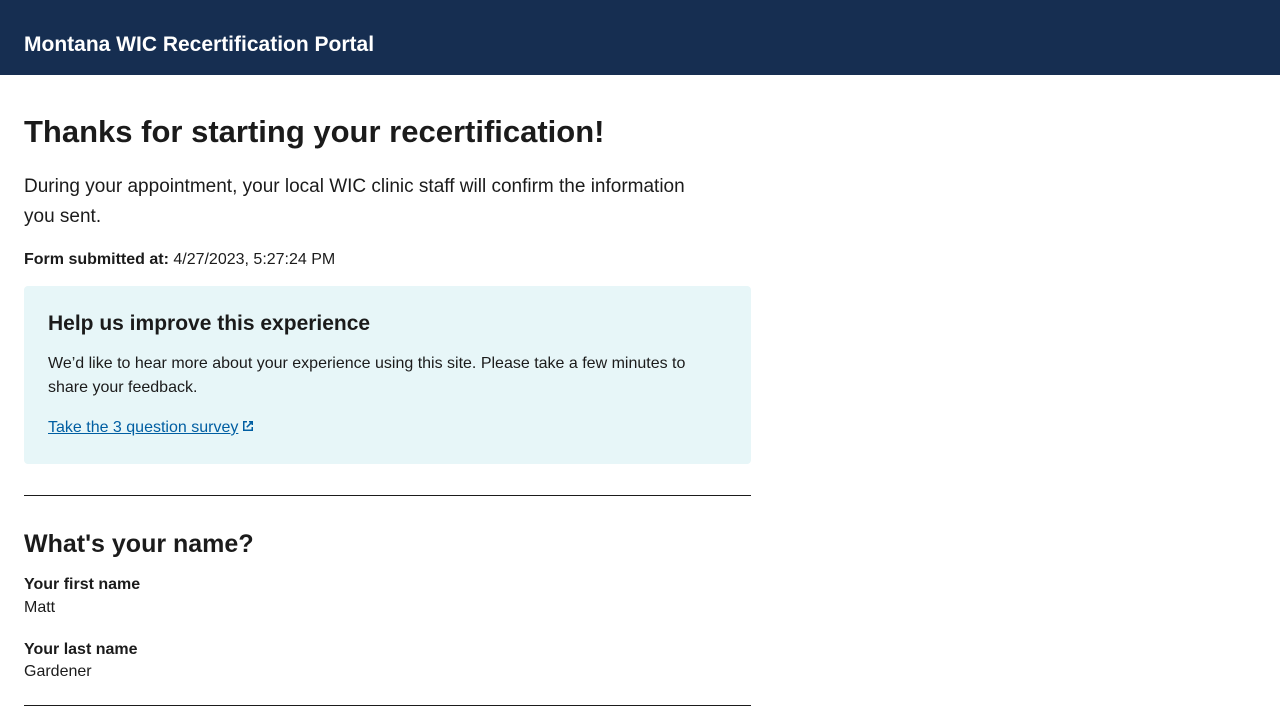 The width and height of the screenshot is (1280, 720). What do you see at coordinates (40, 607) in the screenshot?
I see `first-name-value: Matt` at bounding box center [40, 607].